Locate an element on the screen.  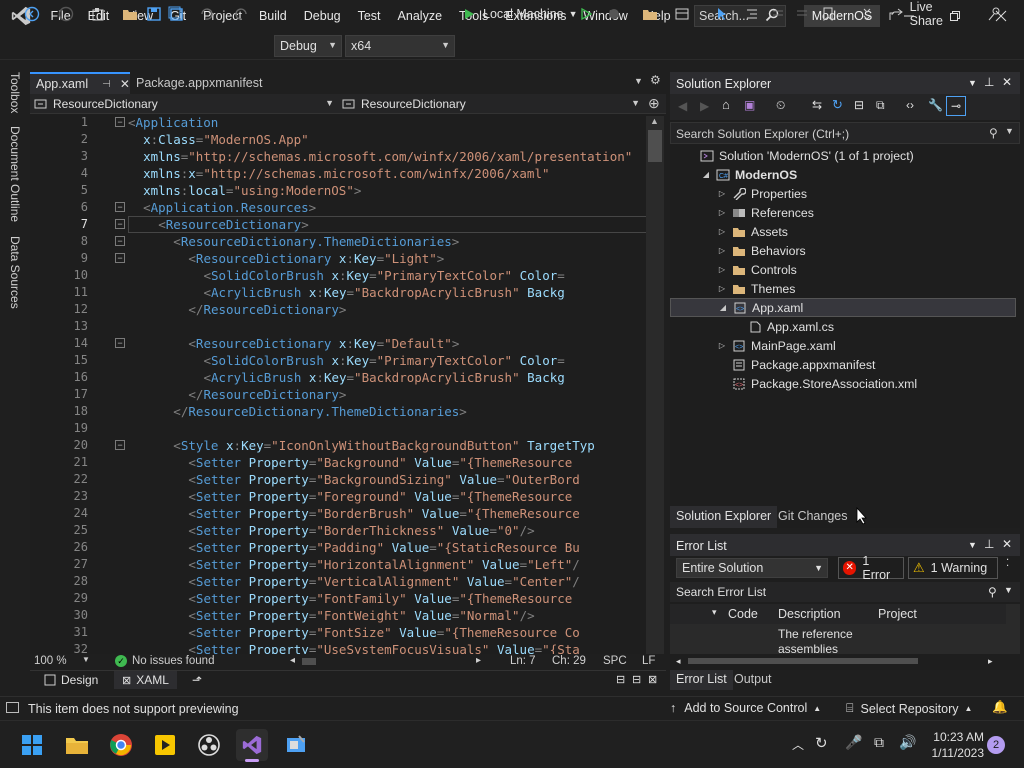
more-options-icon: ⁚ is located at coordinates (1007, 563).